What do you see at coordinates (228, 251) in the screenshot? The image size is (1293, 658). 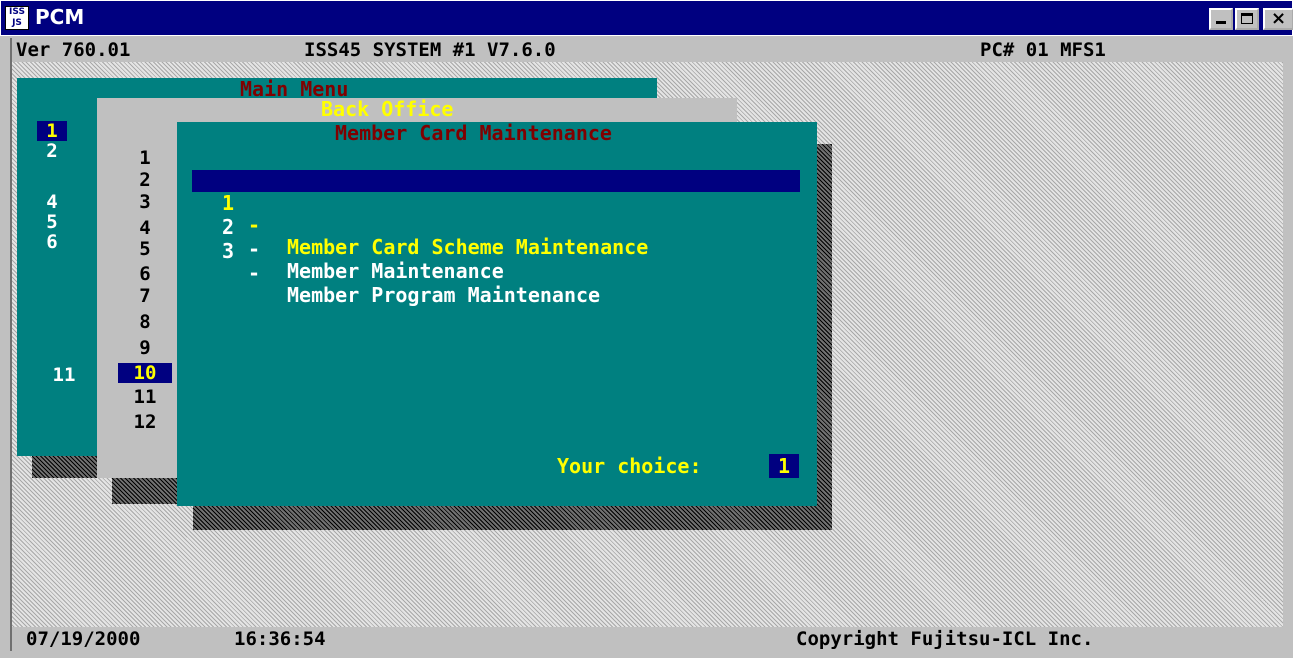 I see `menu-item-number: 3` at bounding box center [228, 251].